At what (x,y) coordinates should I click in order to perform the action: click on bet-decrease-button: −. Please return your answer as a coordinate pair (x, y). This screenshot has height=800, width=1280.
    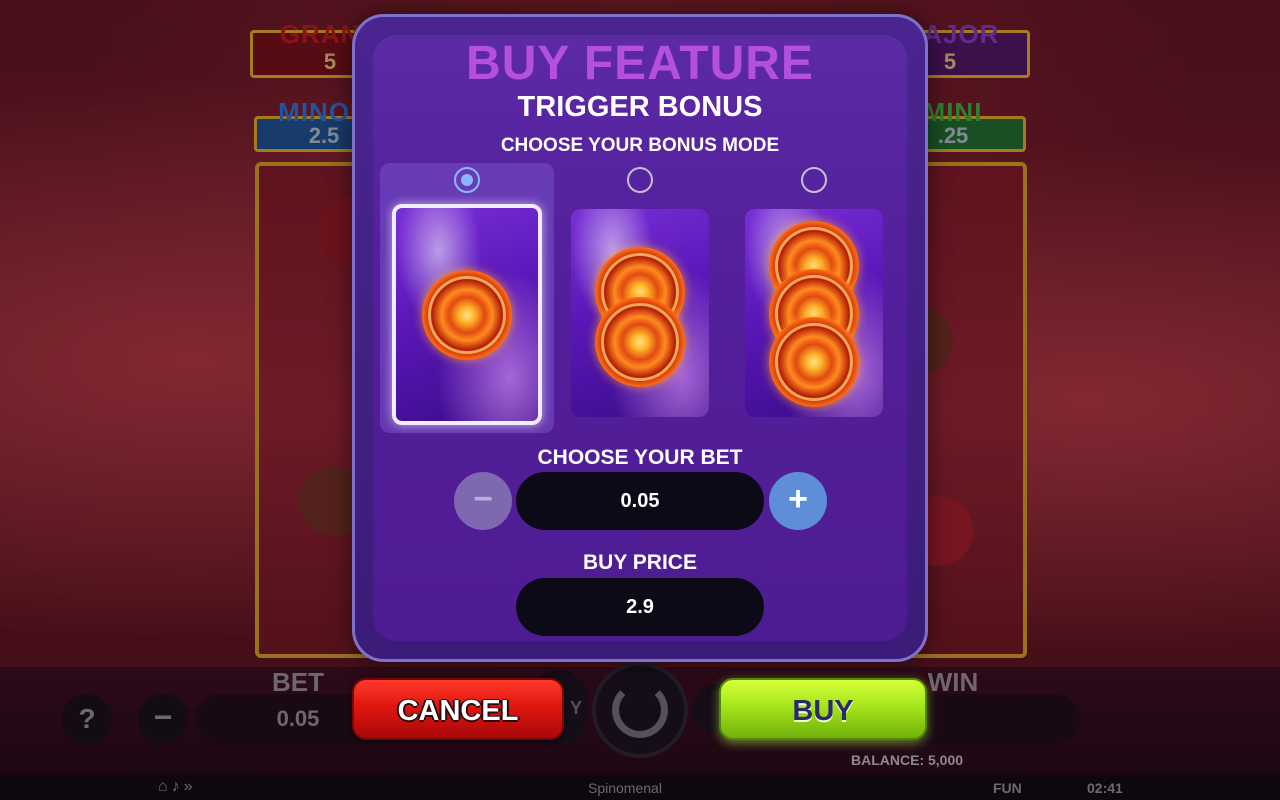
    Looking at the image, I should click on (483, 501).